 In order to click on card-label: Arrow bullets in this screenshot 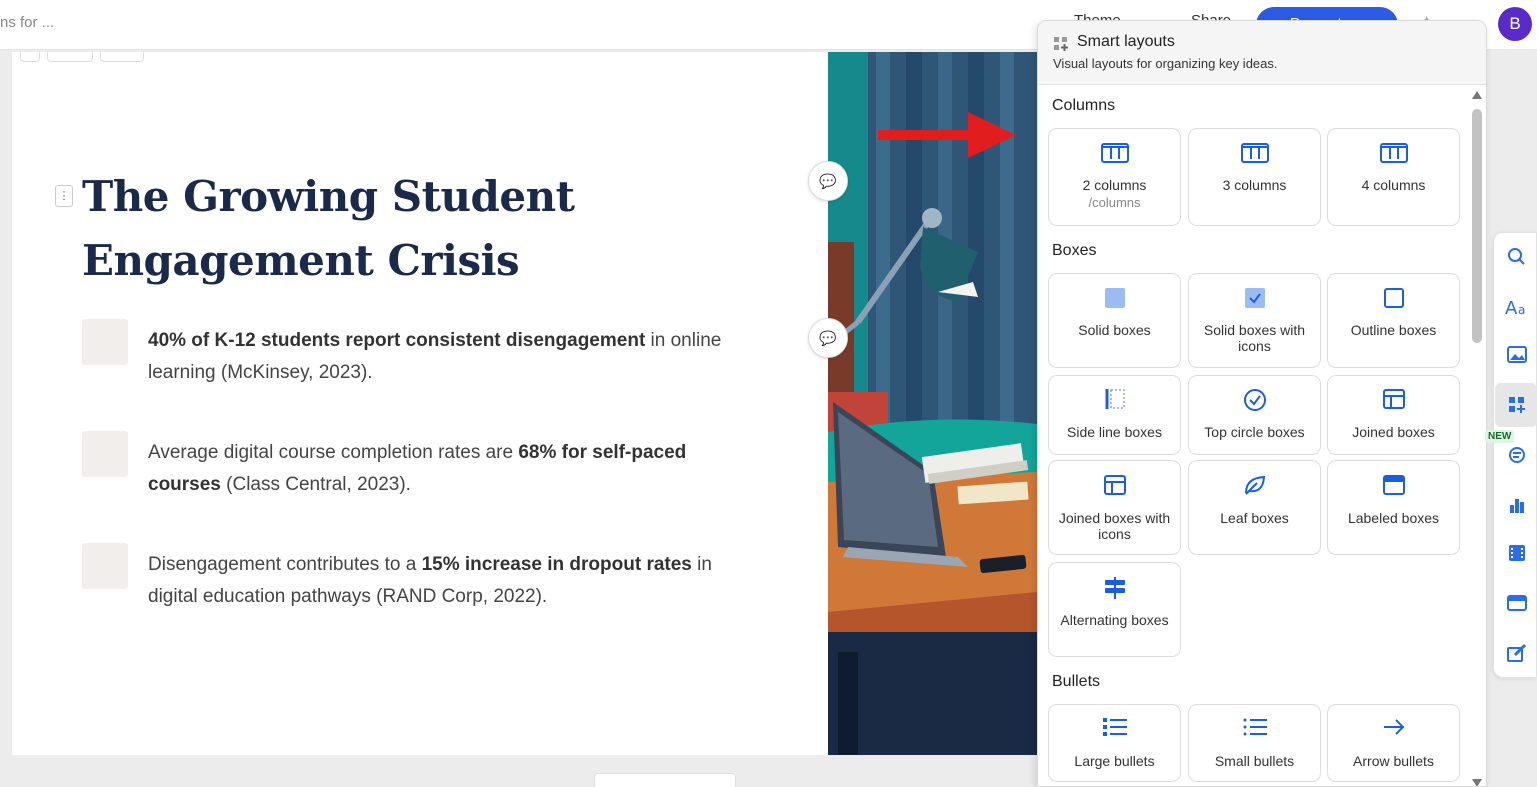, I will do `click(1393, 761)`.